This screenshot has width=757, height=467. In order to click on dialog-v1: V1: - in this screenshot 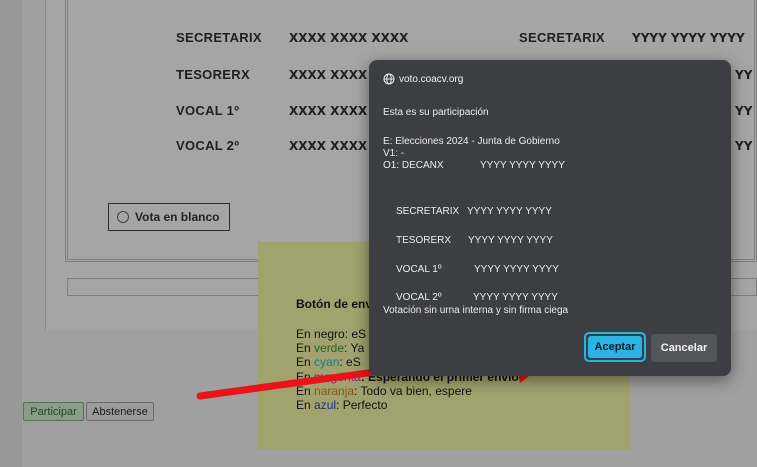, I will do `click(394, 153)`.